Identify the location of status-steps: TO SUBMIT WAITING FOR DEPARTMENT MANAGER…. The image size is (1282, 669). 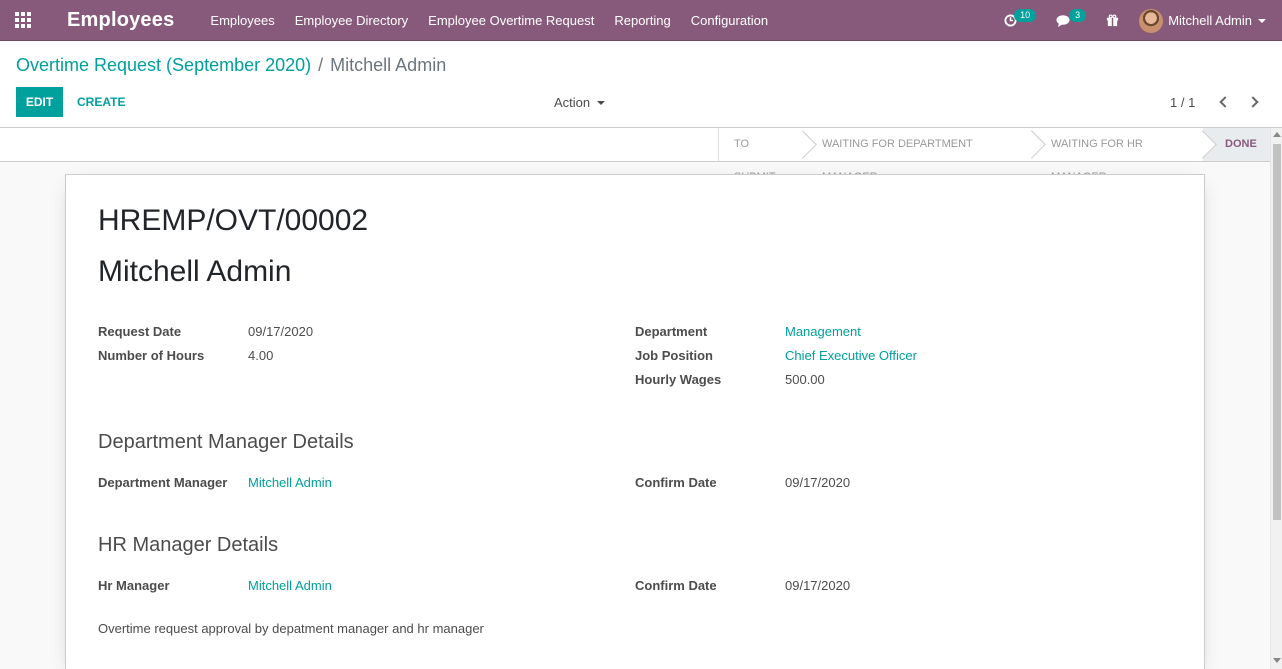
(994, 155).